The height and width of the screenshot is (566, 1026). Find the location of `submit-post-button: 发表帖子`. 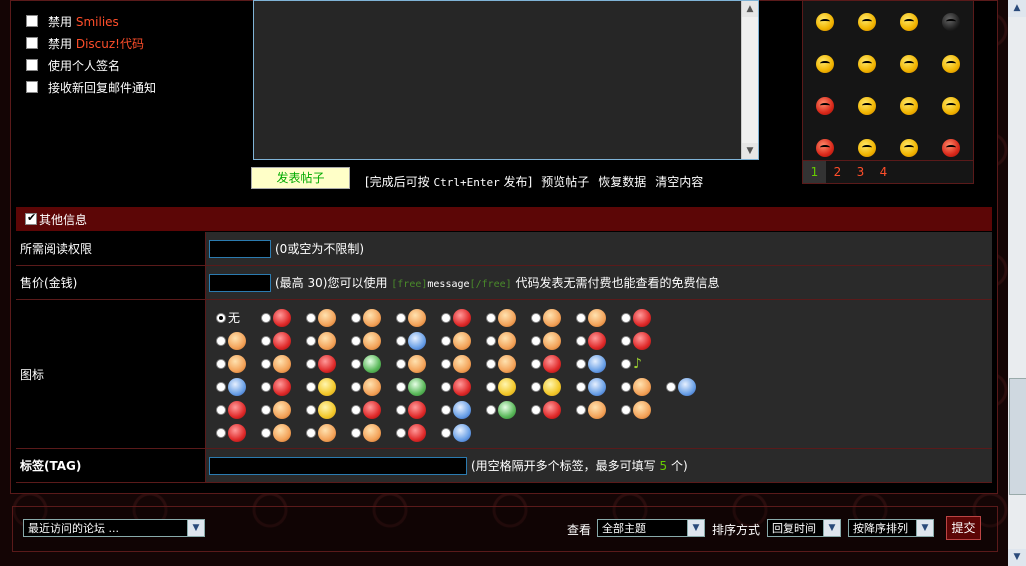

submit-post-button: 发表帖子 is located at coordinates (300, 178).